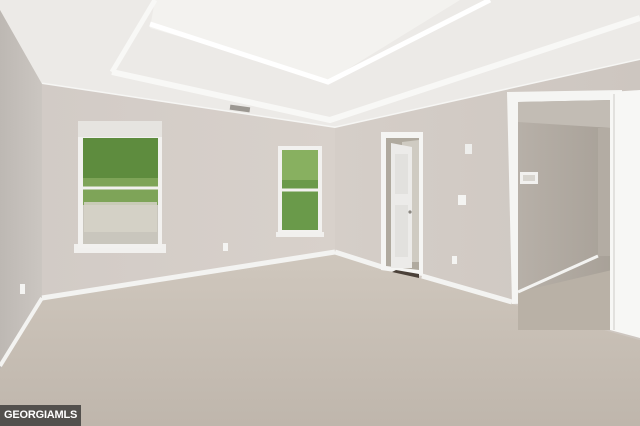 This screenshot has width=640, height=426. What do you see at coordinates (300, 191) in the screenshot?
I see `window-right` at bounding box center [300, 191].